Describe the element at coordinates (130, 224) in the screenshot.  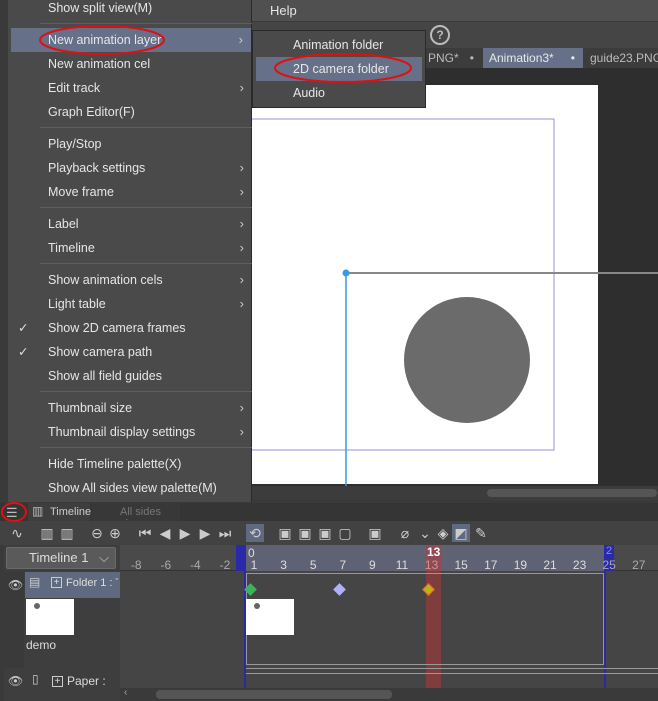
I see `menu-item-label: Label ›` at that location.